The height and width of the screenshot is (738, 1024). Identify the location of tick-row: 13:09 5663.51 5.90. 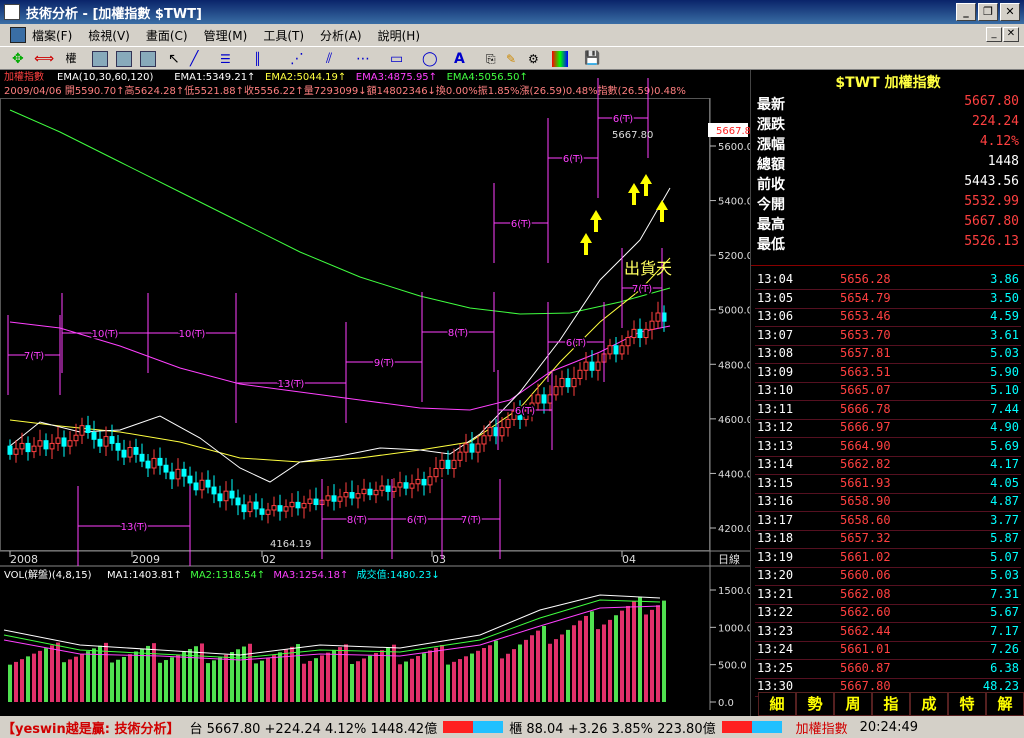
(888, 374).